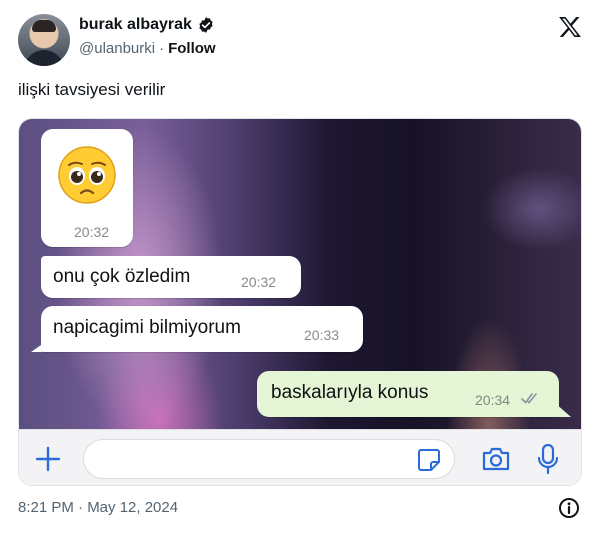 This screenshot has width=600, height=537. Describe the element at coordinates (87, 175) in the screenshot. I see `pleading-face-emoji` at that location.